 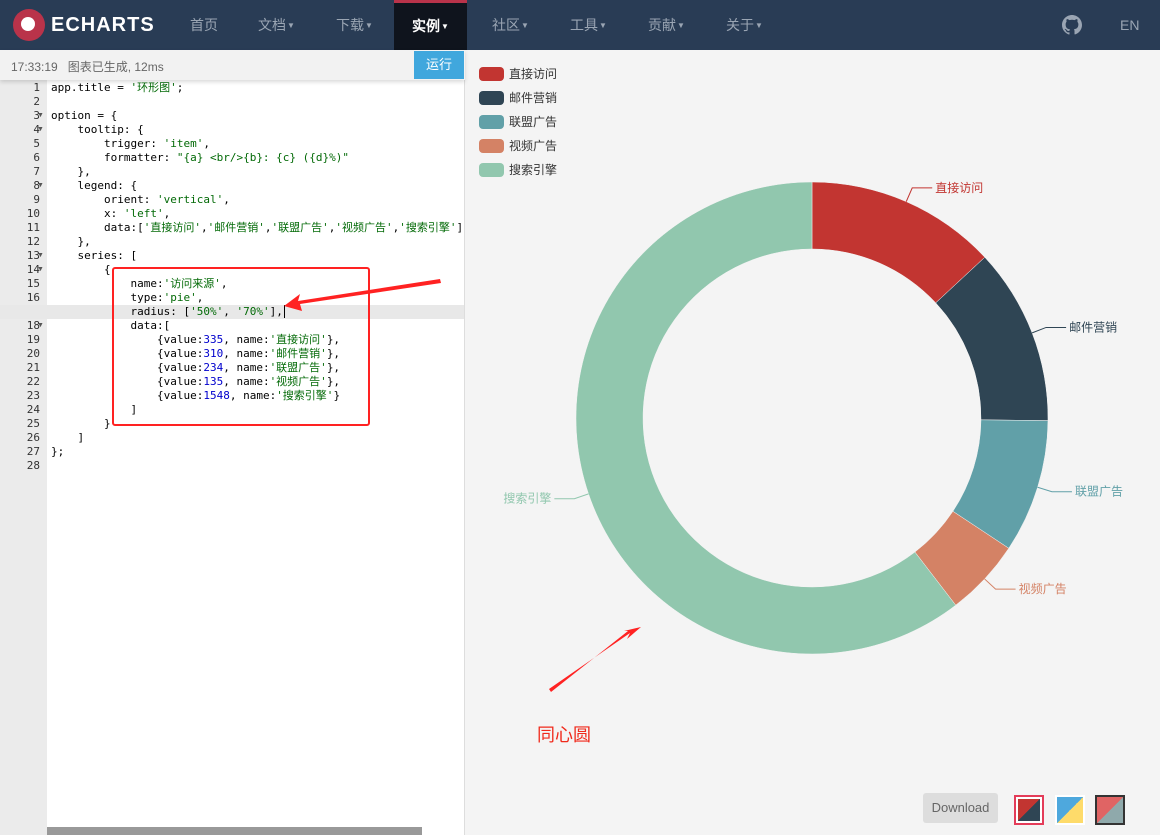 I want to click on theme-light-button, so click(x=1070, y=810).